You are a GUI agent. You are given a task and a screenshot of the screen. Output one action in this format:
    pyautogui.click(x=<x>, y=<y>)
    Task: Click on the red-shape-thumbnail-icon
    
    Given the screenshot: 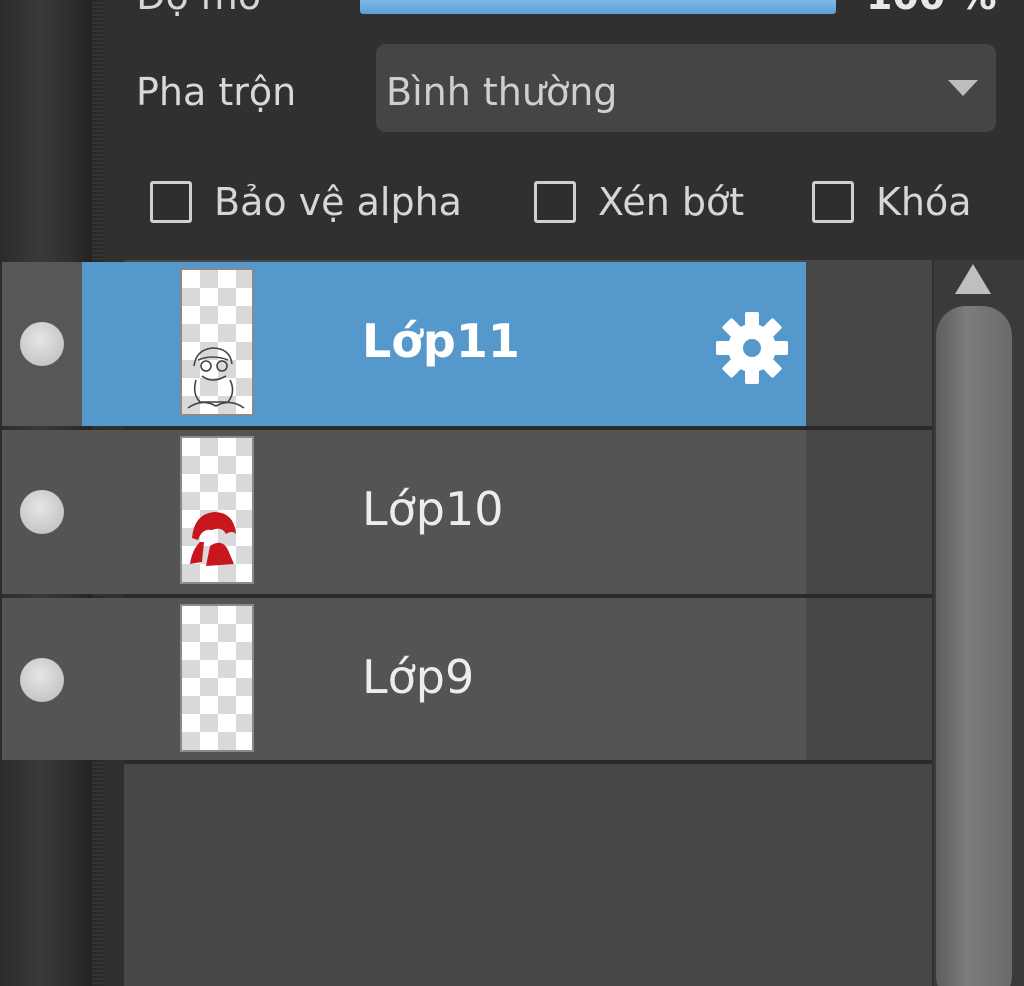 What is the action you would take?
    pyautogui.click(x=213, y=539)
    